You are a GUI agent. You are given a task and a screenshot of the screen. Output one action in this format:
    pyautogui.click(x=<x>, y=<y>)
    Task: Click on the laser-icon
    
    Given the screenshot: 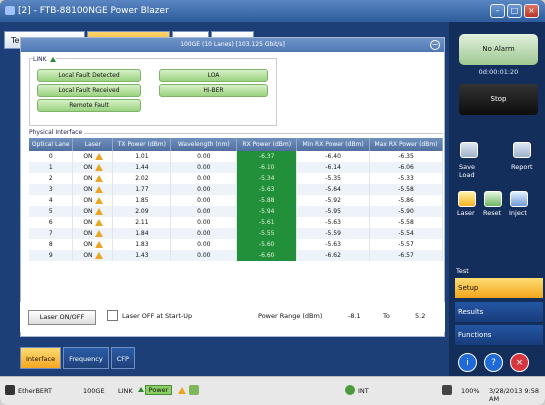 What is the action you would take?
    pyautogui.click(x=467, y=199)
    